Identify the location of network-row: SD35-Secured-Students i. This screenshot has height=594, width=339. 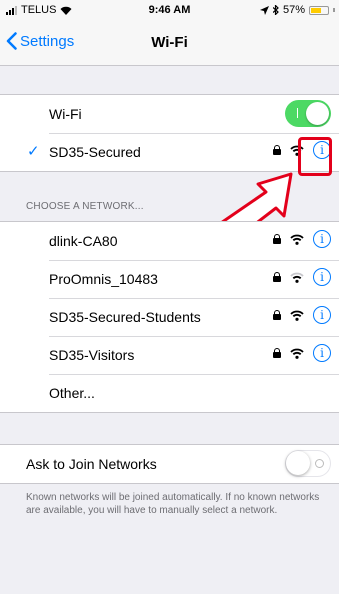
(169, 317).